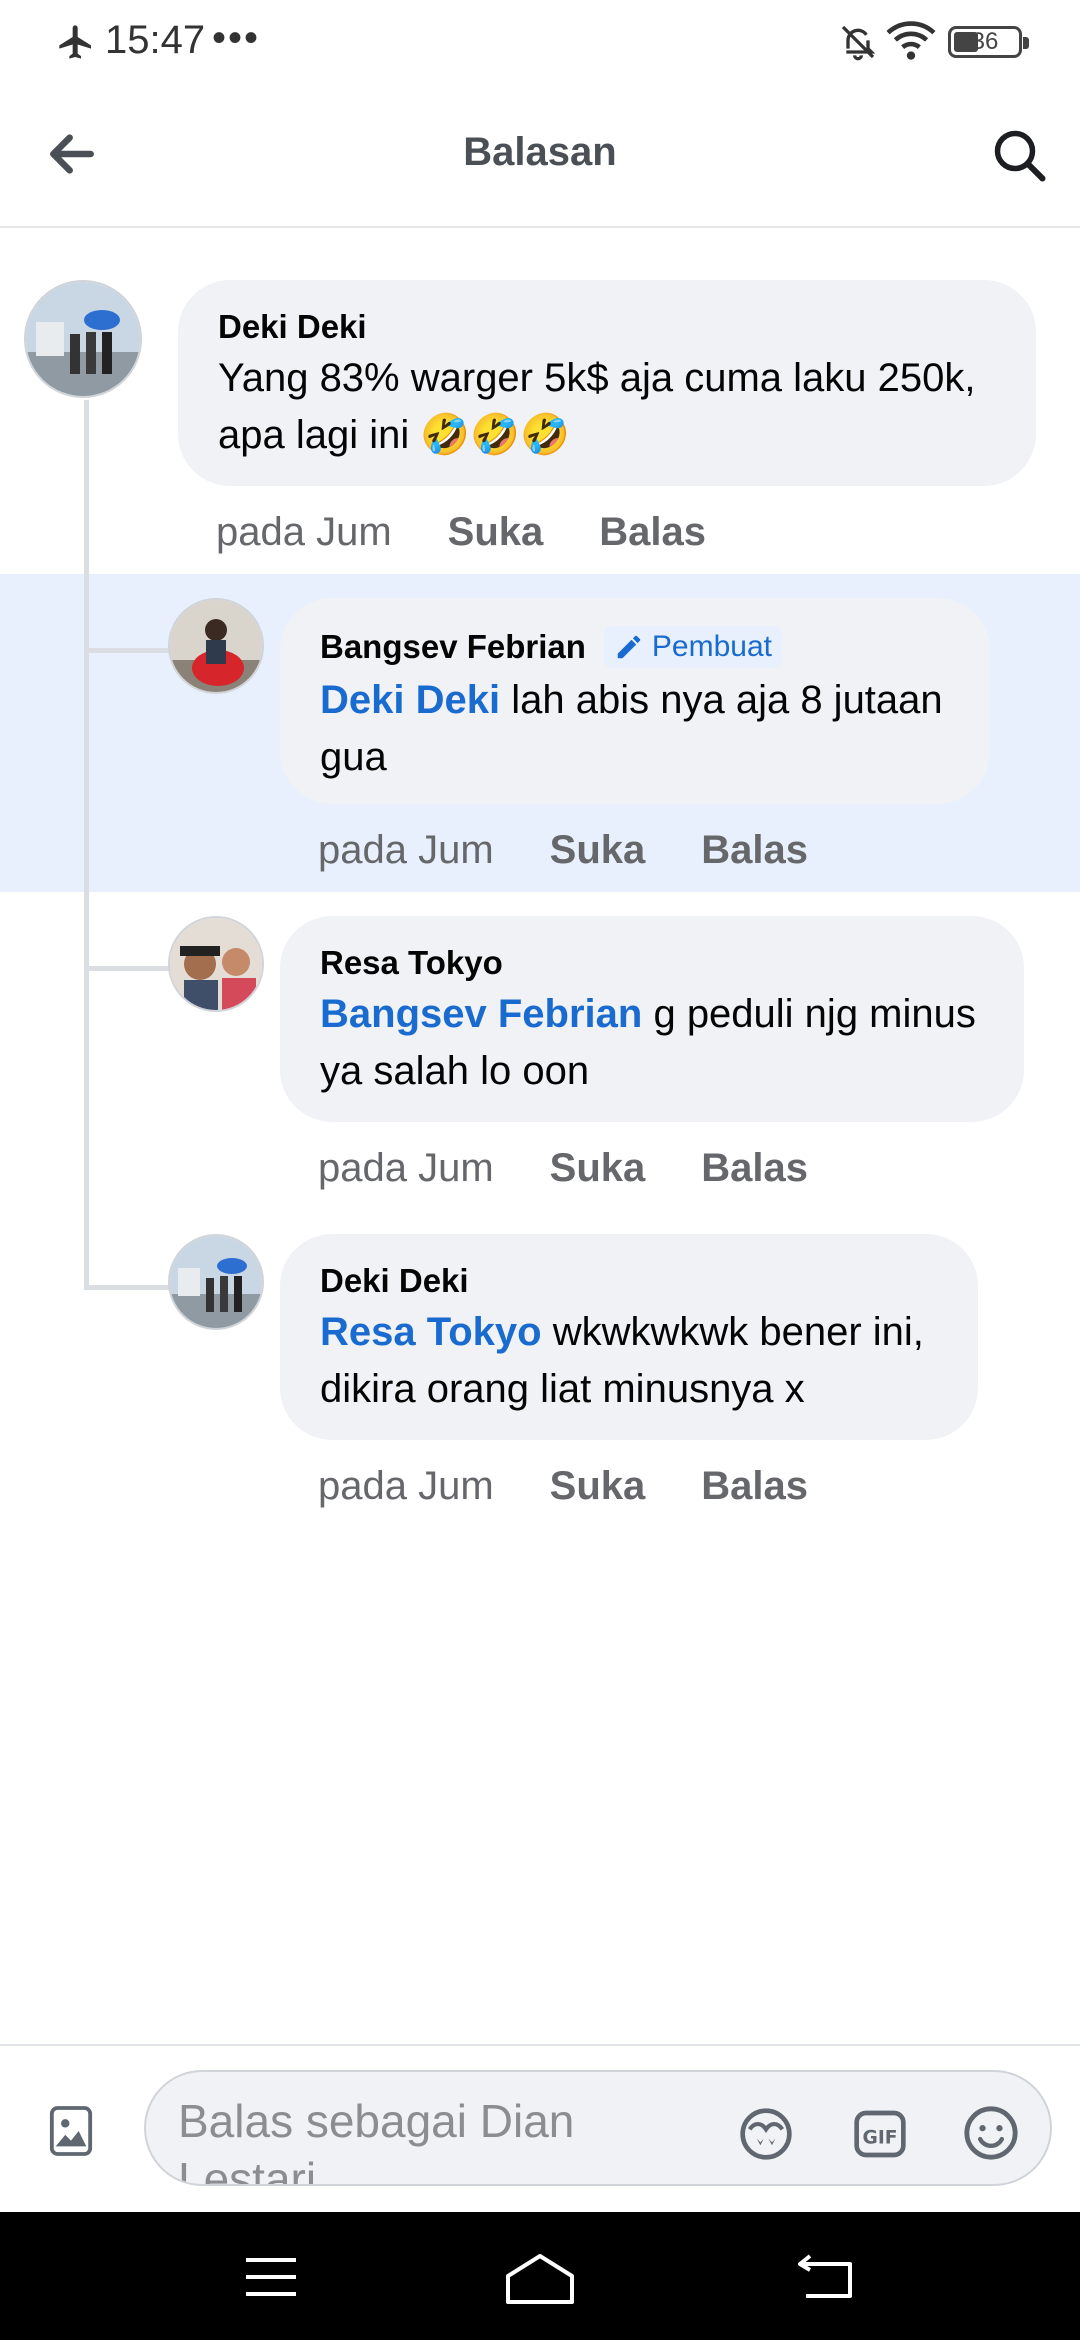 The height and width of the screenshot is (2340, 1080). What do you see at coordinates (985, 41) in the screenshot?
I see `battery-level: 36` at bounding box center [985, 41].